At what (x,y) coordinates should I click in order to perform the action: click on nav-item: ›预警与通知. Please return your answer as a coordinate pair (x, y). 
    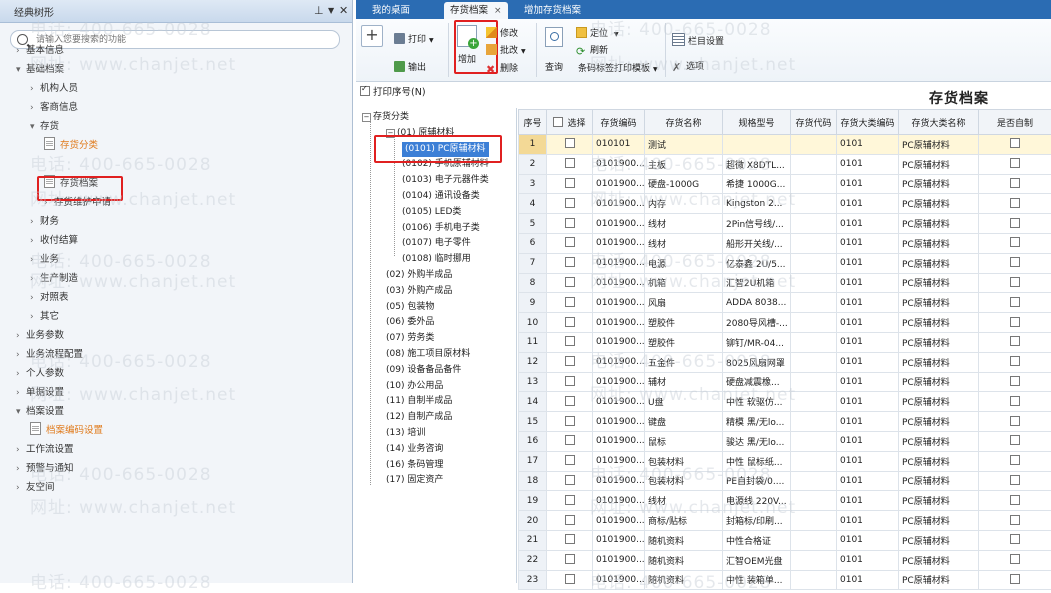
    Looking at the image, I should click on (45, 469).